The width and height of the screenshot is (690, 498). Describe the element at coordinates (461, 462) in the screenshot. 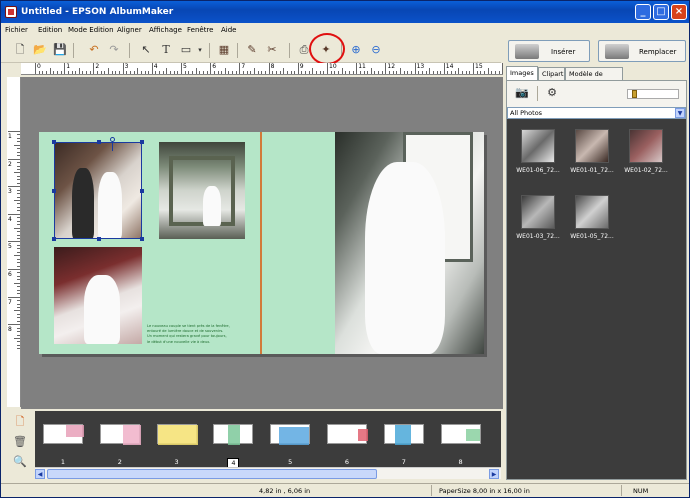

I see `page-number: 8` at that location.